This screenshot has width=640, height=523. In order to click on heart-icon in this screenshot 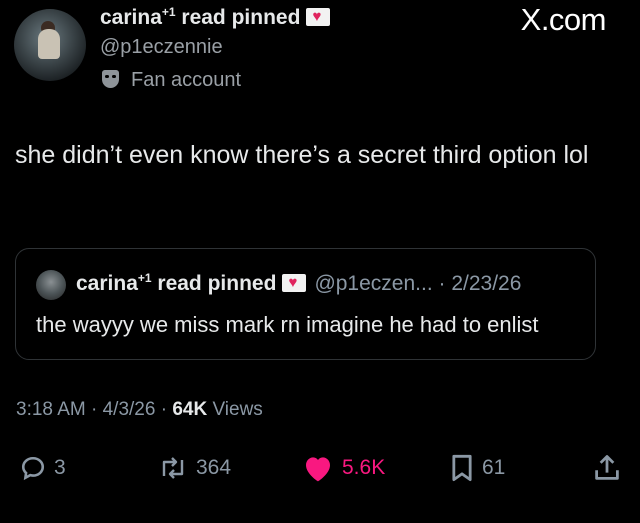, I will do `click(318, 469)`.